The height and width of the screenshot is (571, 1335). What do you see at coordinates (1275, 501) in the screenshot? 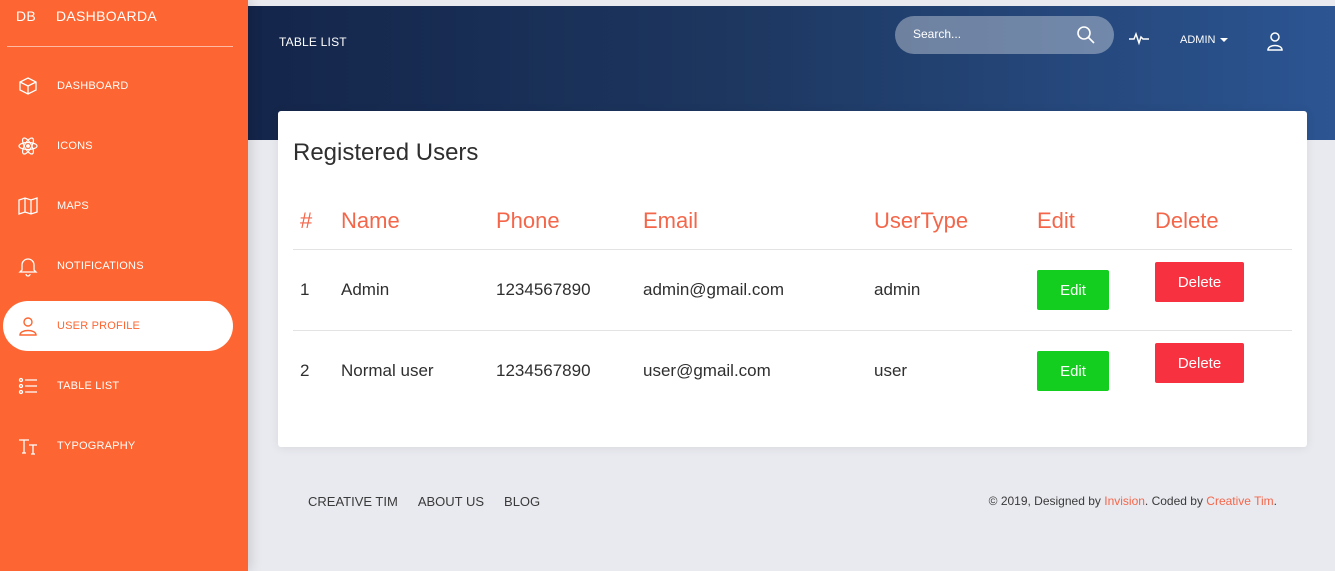
I see `copyright-suffix: .` at bounding box center [1275, 501].